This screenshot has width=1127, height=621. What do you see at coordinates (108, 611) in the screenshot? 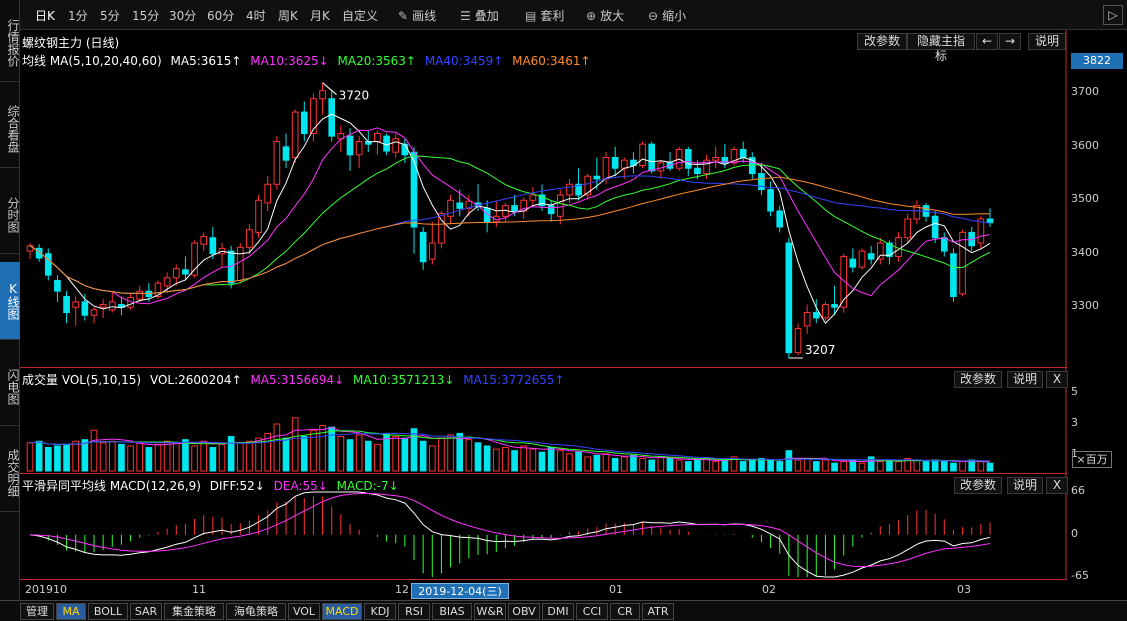
I see `indicator-tab-2: BOLL` at bounding box center [108, 611].